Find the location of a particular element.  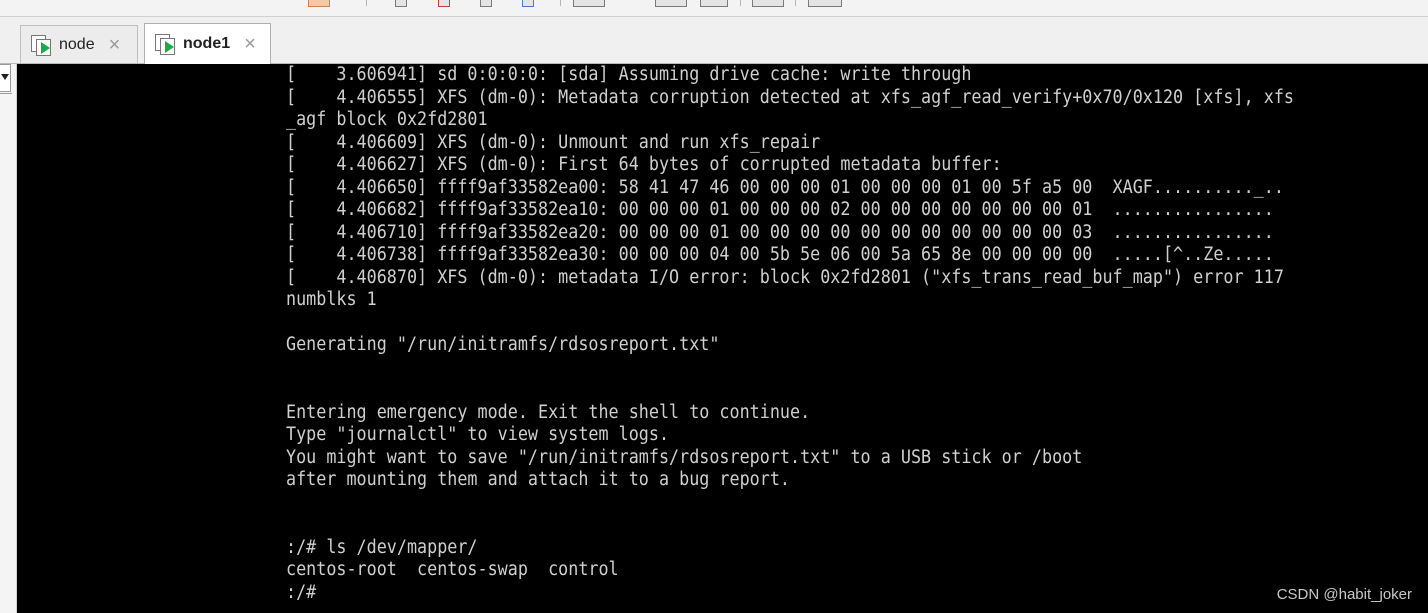

tab-bar: node × node1 × is located at coordinates (714, 40).